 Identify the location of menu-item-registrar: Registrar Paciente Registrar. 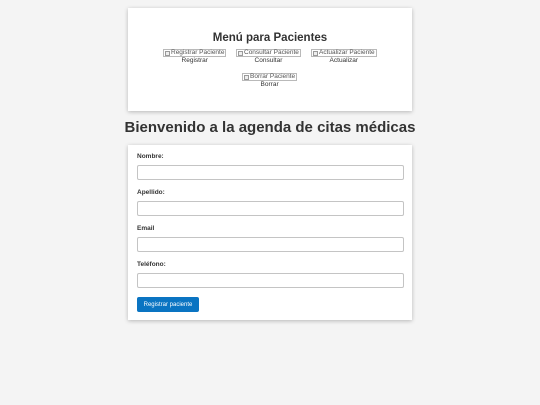
(195, 57).